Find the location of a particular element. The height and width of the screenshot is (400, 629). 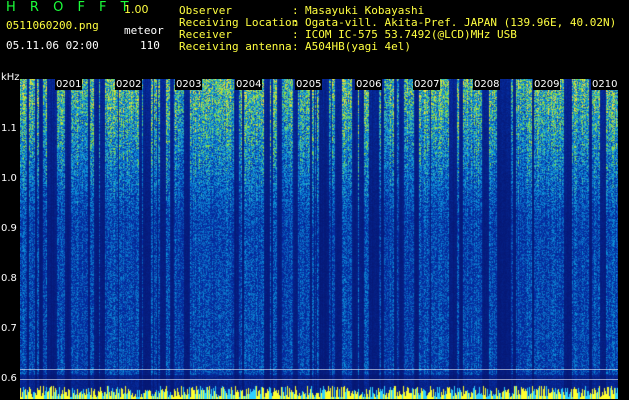

y-tick-label: 0.9 is located at coordinates (9, 228).